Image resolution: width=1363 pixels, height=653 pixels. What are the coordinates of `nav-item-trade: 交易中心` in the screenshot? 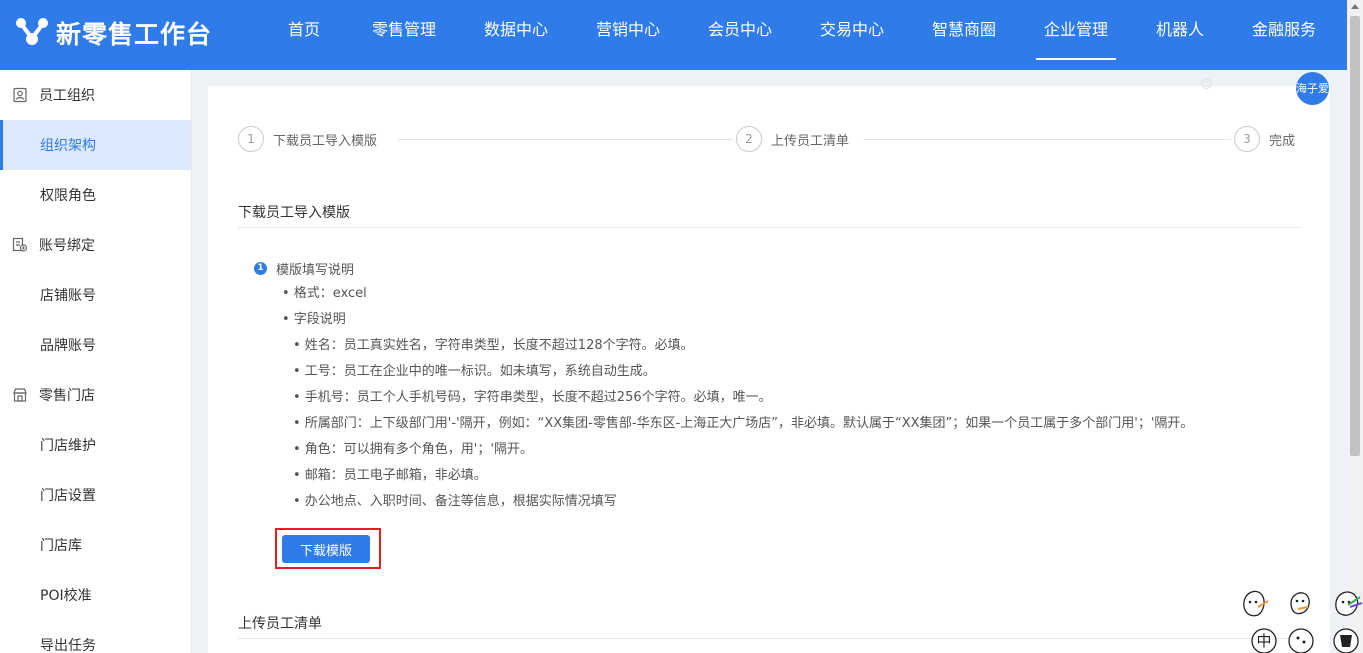 It's located at (852, 35).